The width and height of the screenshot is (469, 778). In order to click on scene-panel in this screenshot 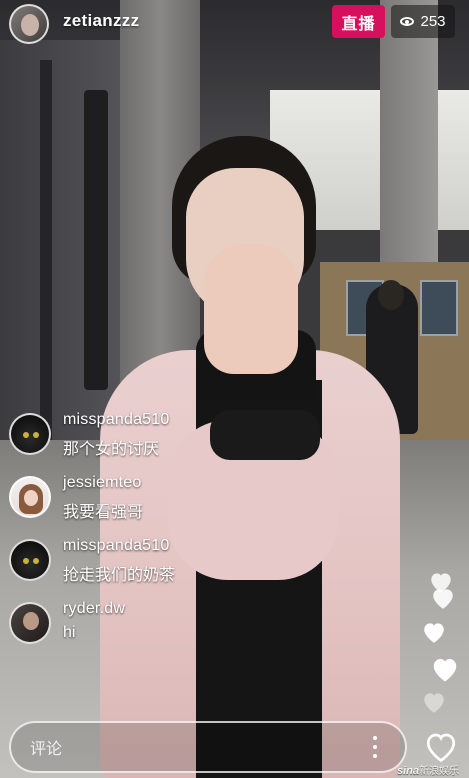, I will do `click(439, 308)`.